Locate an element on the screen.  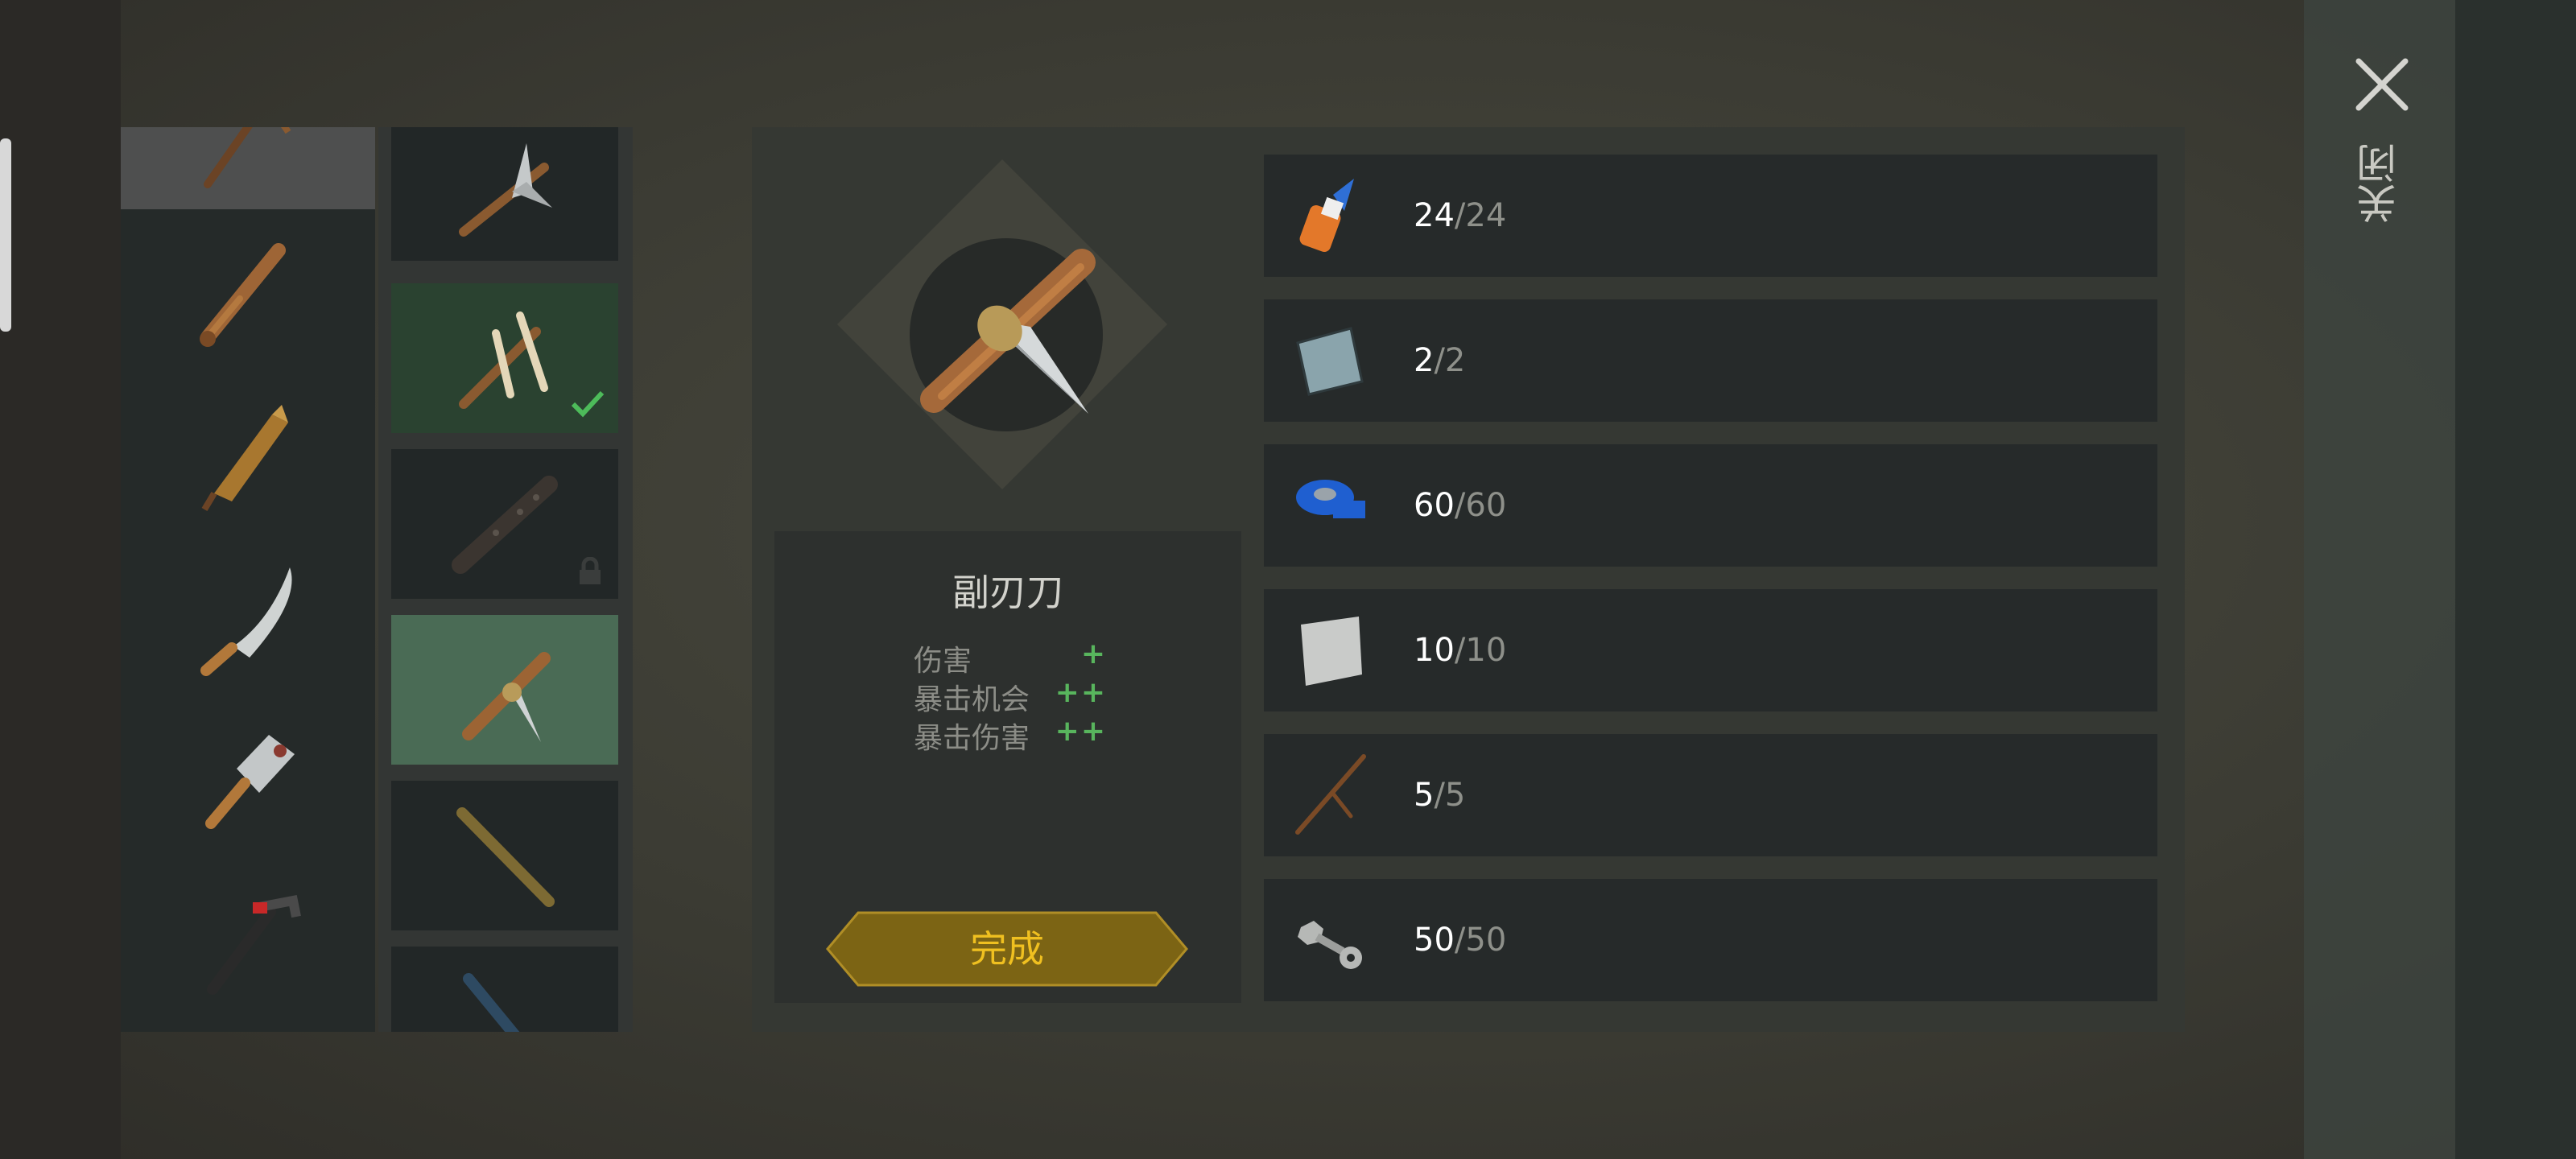
pickaxe-icon is located at coordinates (247, 157).